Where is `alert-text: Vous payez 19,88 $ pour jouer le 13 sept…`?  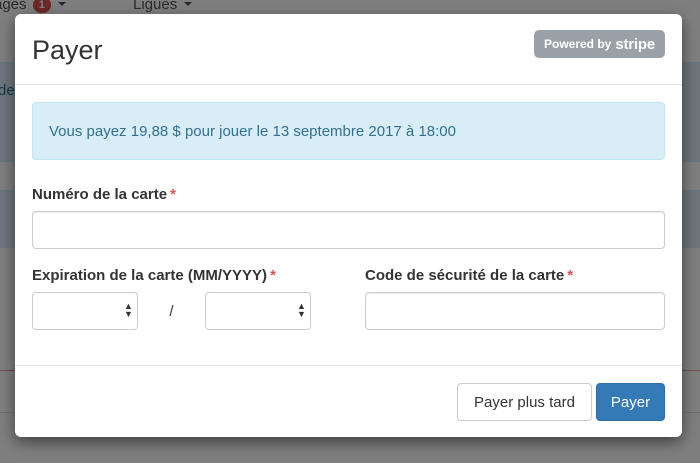 alert-text: Vous payez 19,88 $ pour jouer le 13 sept… is located at coordinates (252, 131).